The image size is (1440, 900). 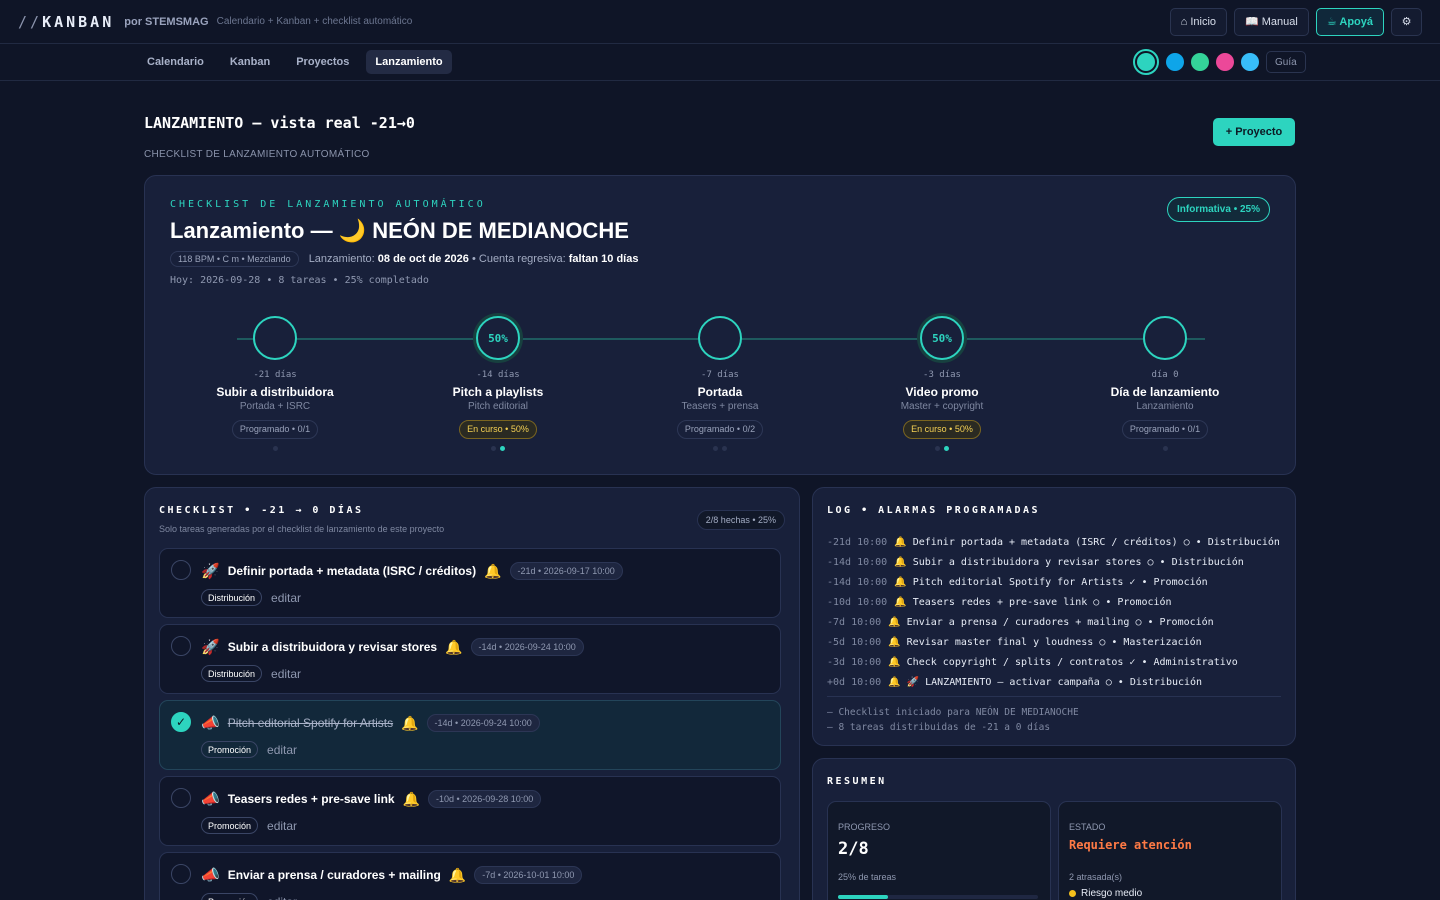 What do you see at coordinates (720, 406) in the screenshot?
I see `step-description: Teasers + prensa` at bounding box center [720, 406].